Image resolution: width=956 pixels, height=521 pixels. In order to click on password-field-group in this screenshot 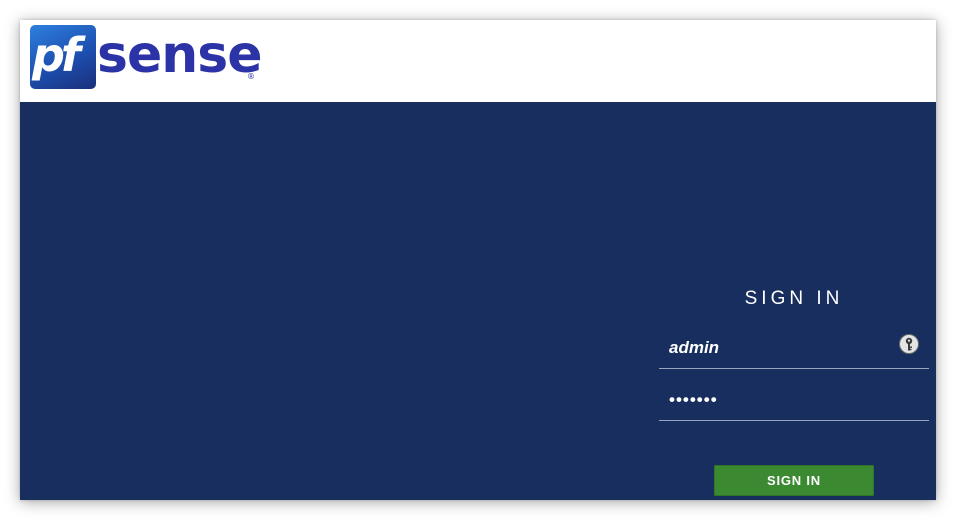, I will do `click(794, 401)`.